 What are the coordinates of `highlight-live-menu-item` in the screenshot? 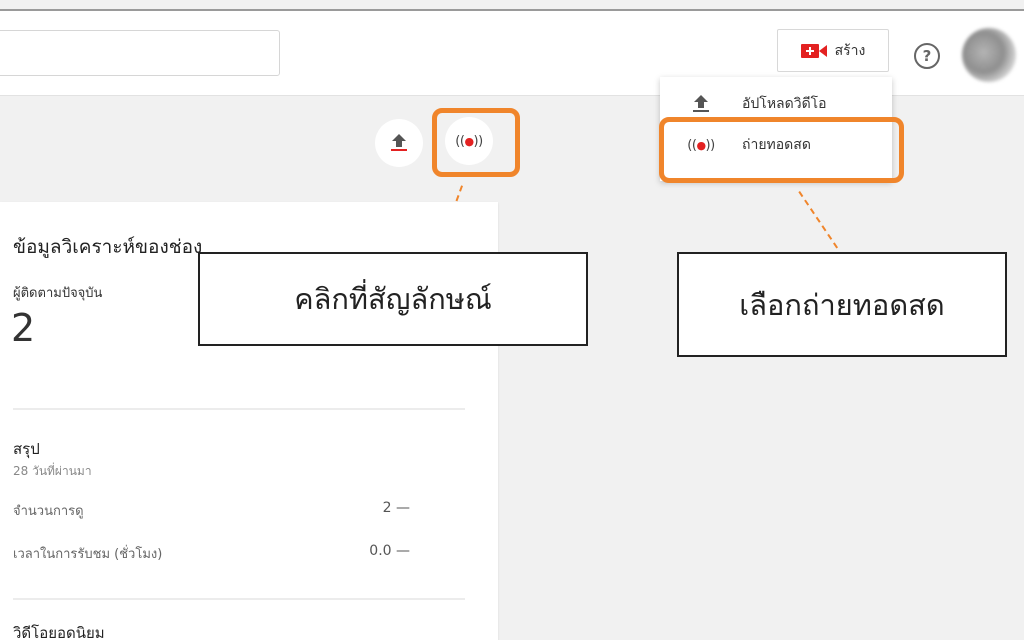 It's located at (781, 150).